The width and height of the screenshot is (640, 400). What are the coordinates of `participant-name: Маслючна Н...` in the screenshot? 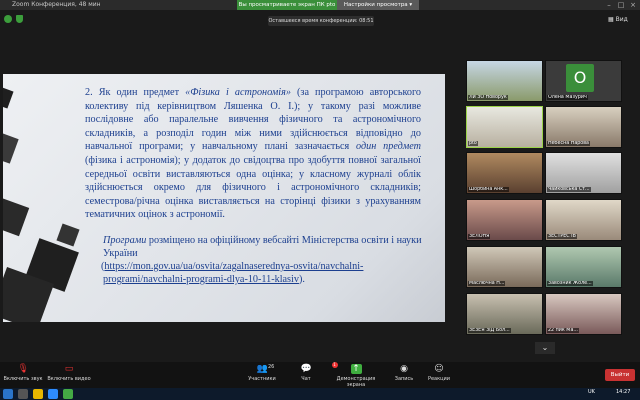 It's located at (487, 283).